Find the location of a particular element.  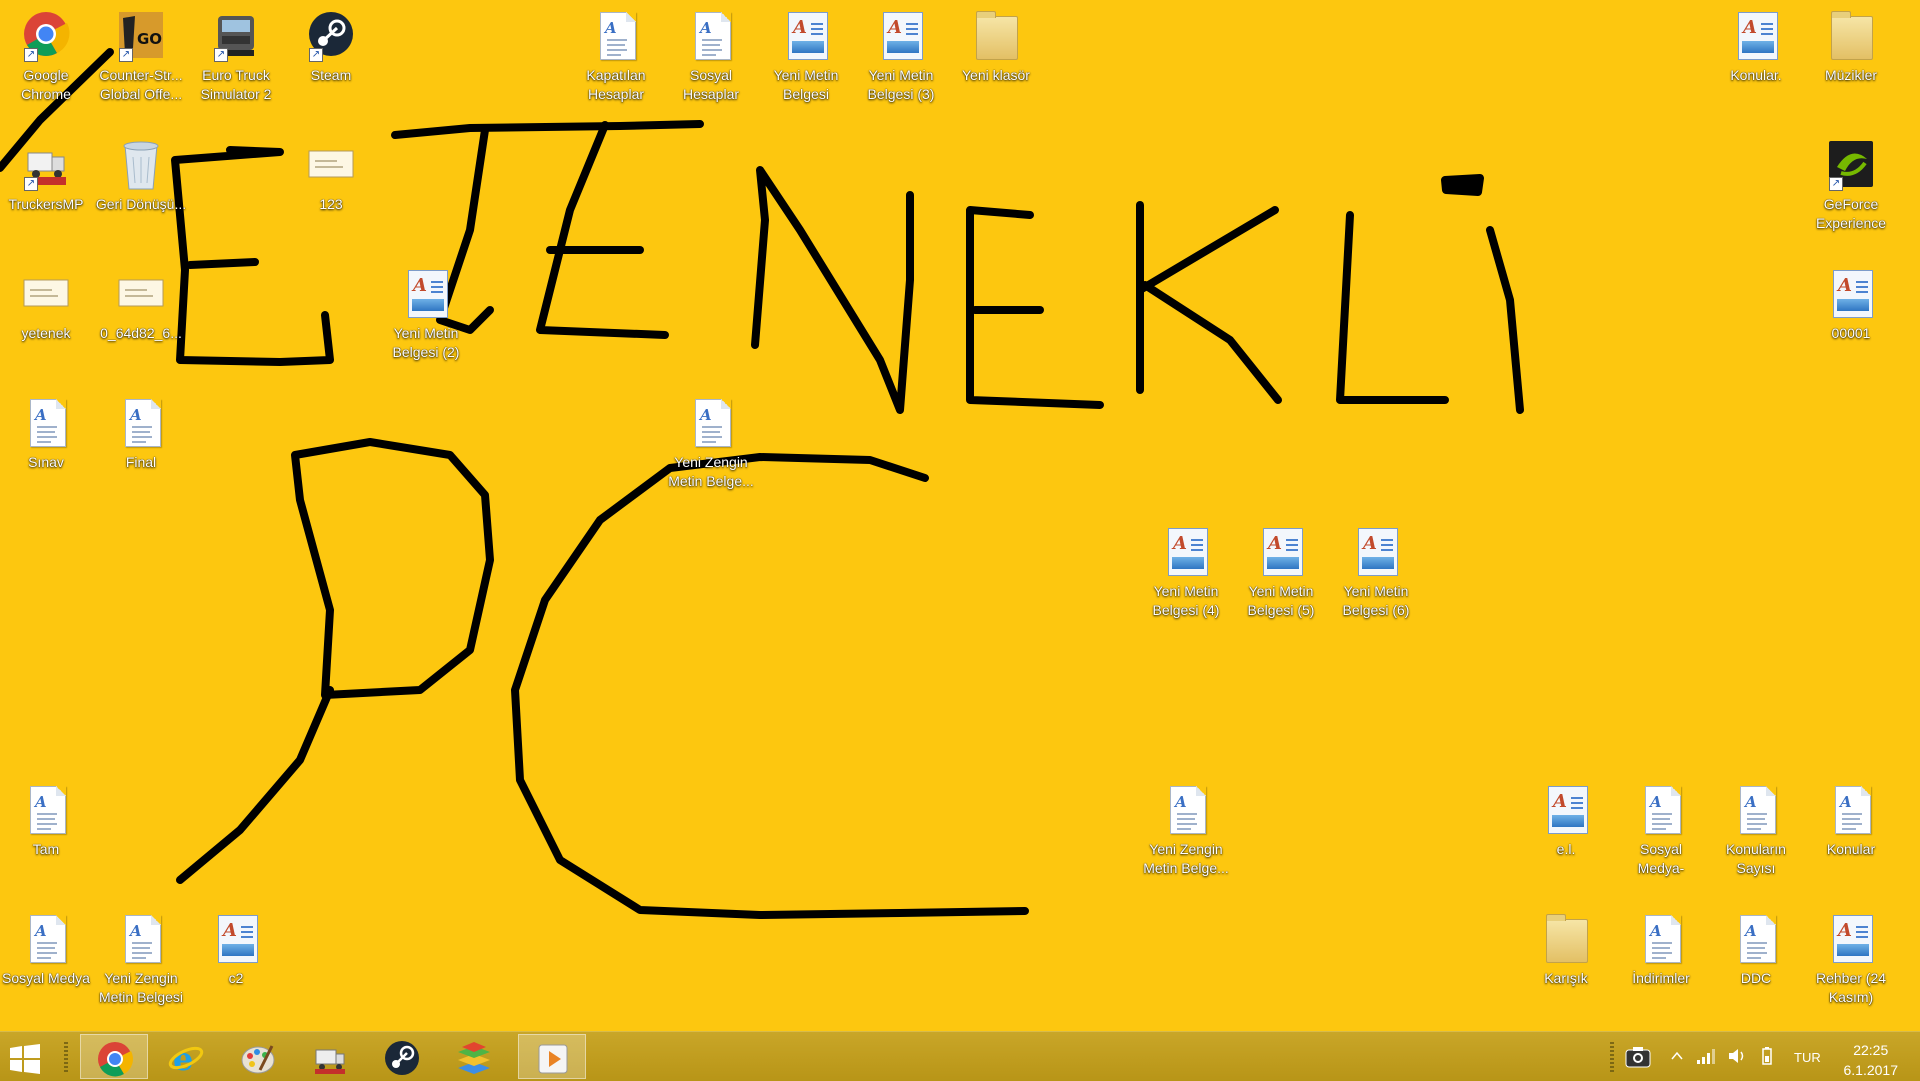

desktop-icon-label: Konular is located at coordinates (1851, 849).